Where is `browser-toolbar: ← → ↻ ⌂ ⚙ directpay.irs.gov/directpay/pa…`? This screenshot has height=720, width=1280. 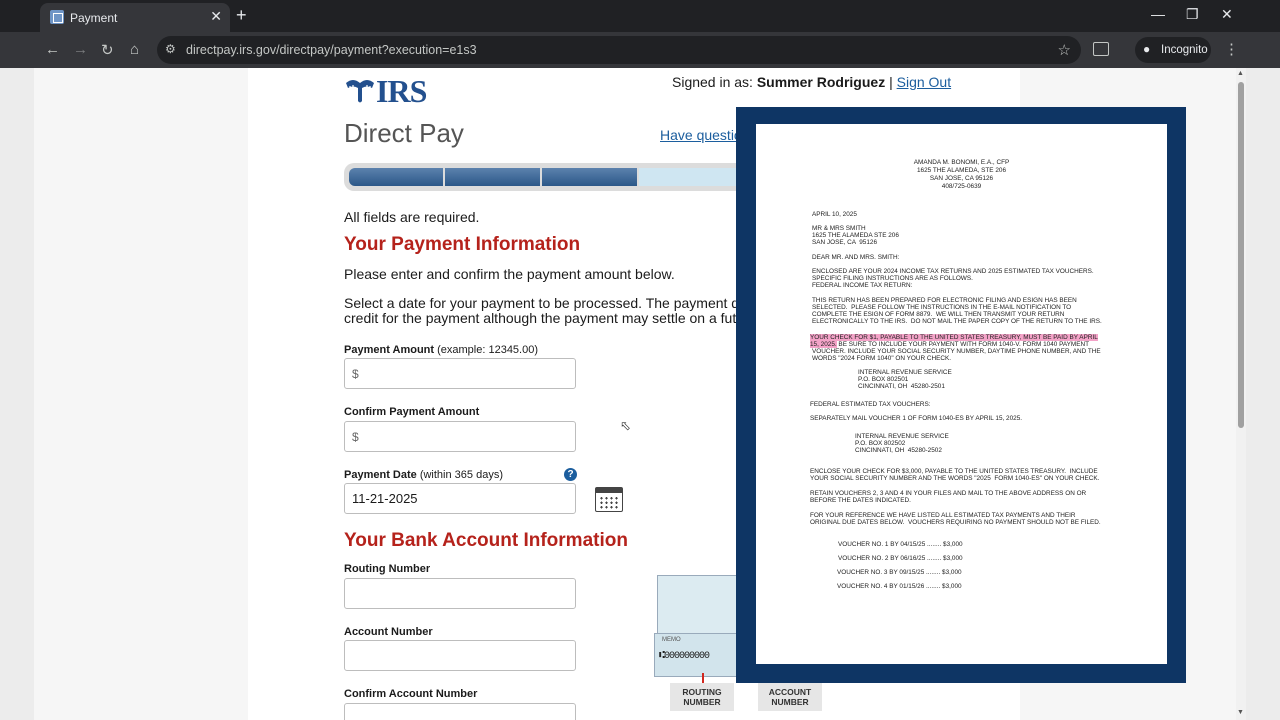 browser-toolbar: ← → ↻ ⌂ ⚙ directpay.irs.gov/directpay/pa… is located at coordinates (640, 50).